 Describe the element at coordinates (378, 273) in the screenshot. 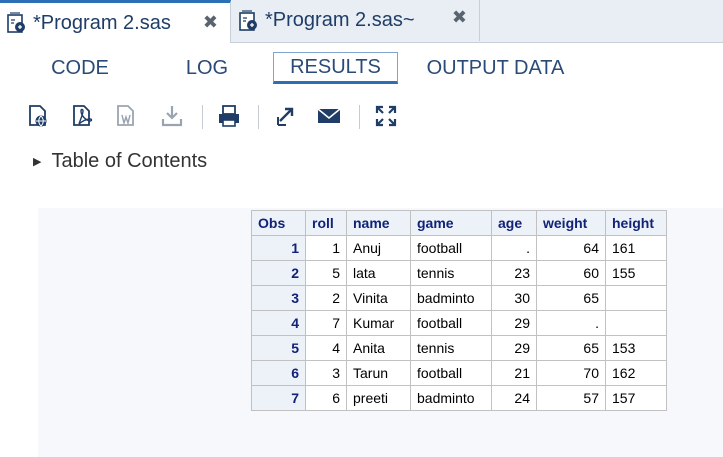

I see `cell-name: lata` at that location.